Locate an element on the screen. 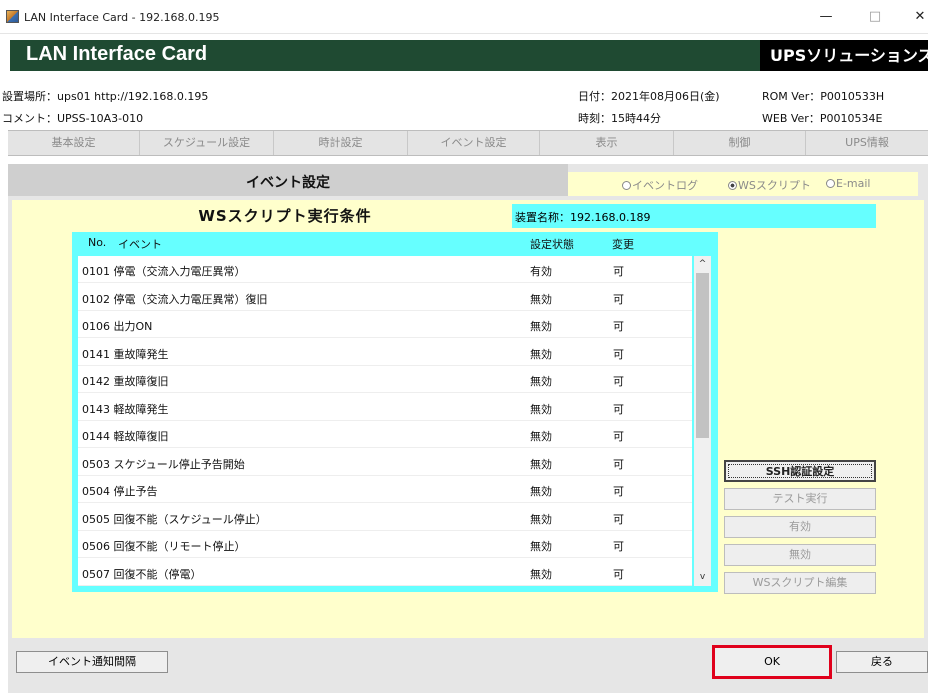 The width and height of the screenshot is (928, 693). edit-ws-script-button: WSスクリプト編集 is located at coordinates (800, 583).